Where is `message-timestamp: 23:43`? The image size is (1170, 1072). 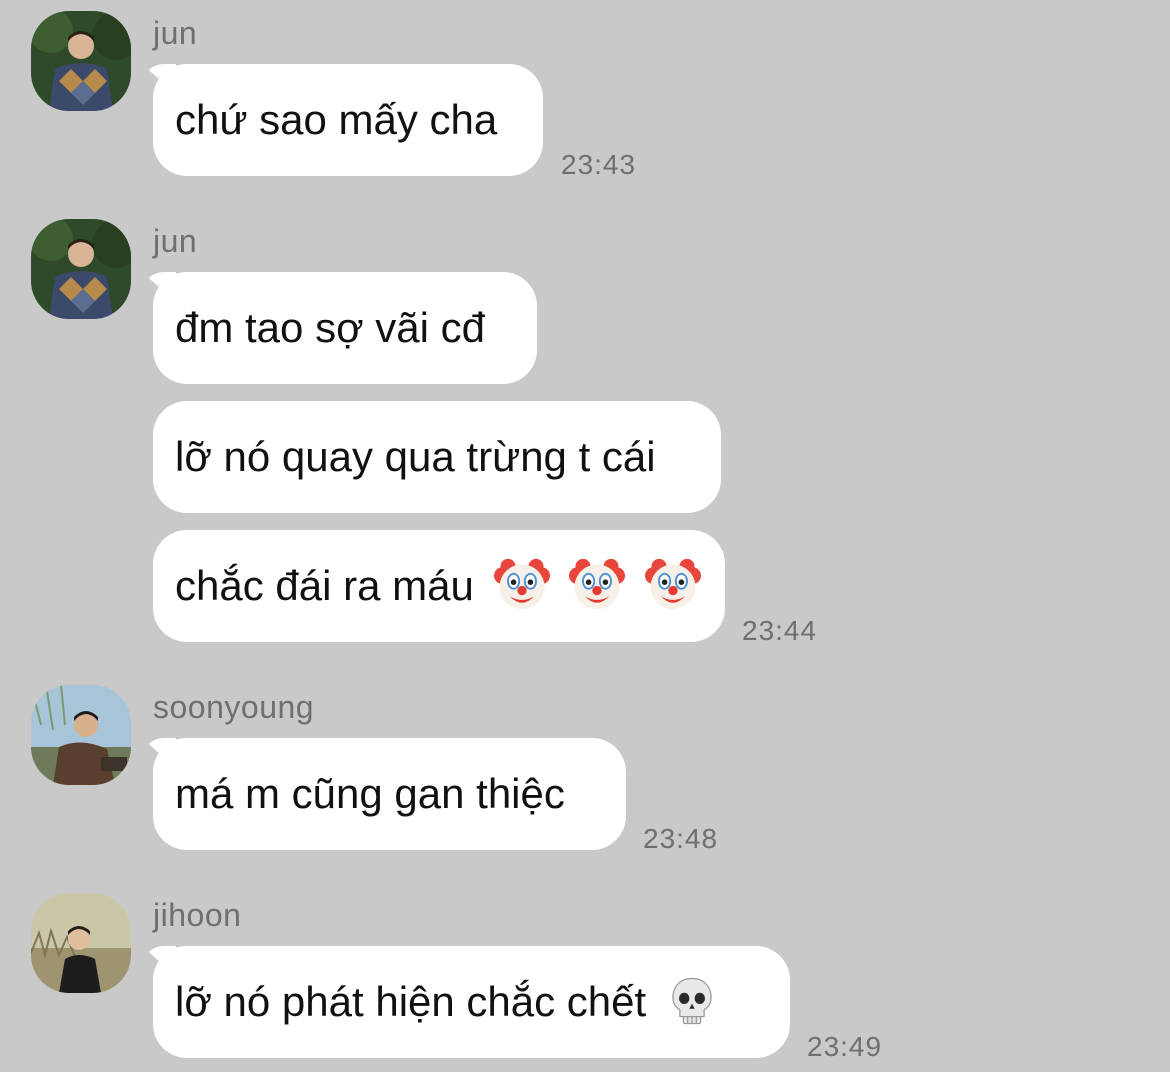 message-timestamp: 23:43 is located at coordinates (599, 164).